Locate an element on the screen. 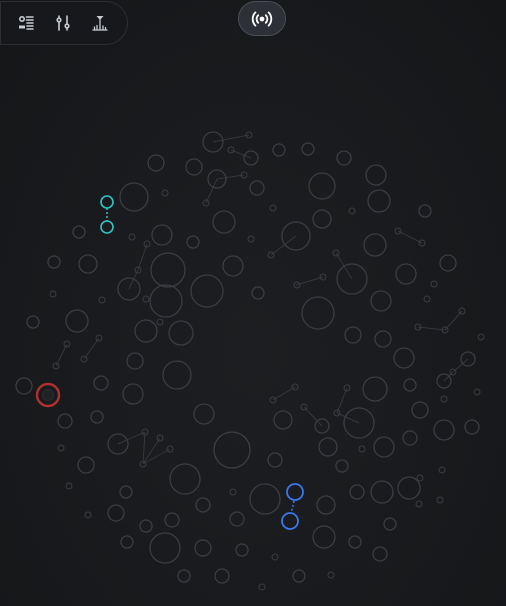 The height and width of the screenshot is (606, 506). red-node-core is located at coordinates (48, 395).